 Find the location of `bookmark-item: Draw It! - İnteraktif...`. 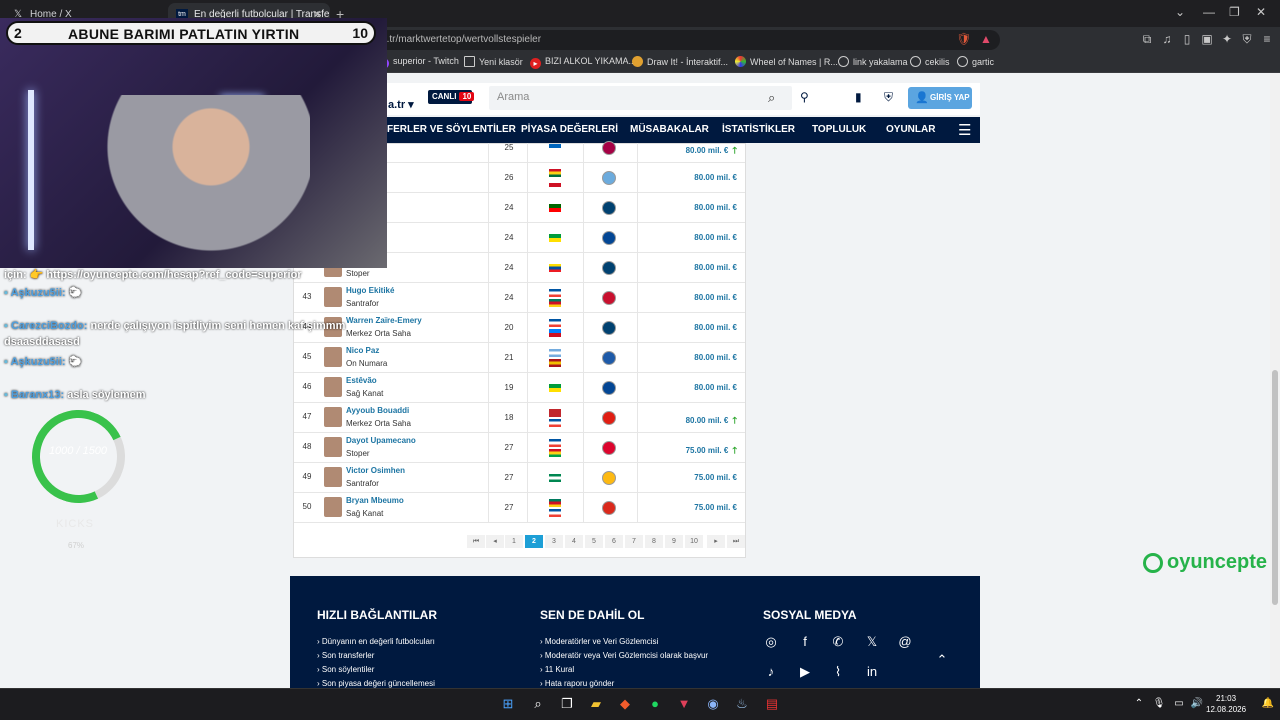

bookmark-item: Draw It! - İnteraktif... is located at coordinates (680, 61).